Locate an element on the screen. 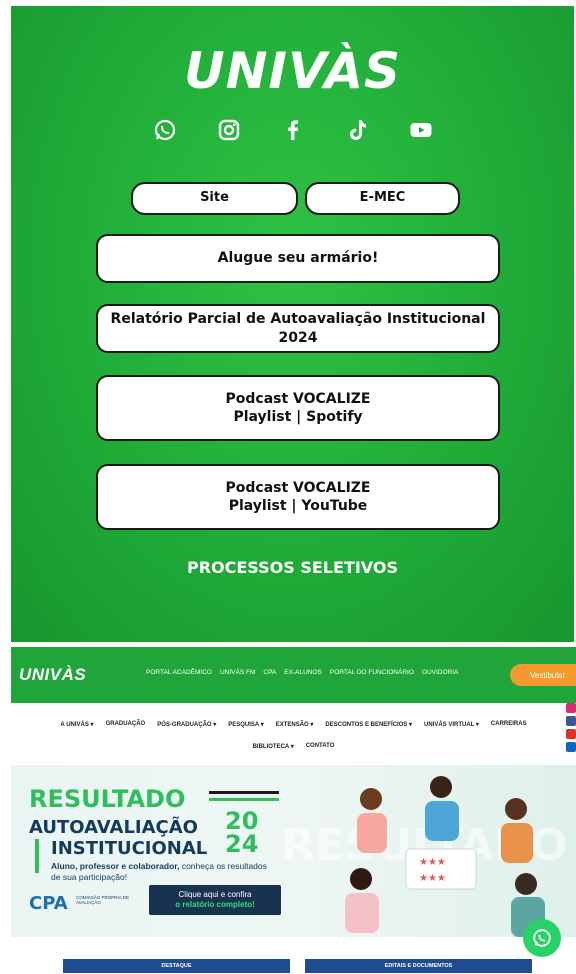  alugue-armario-button: Alugue seu armário! is located at coordinates (298, 258).